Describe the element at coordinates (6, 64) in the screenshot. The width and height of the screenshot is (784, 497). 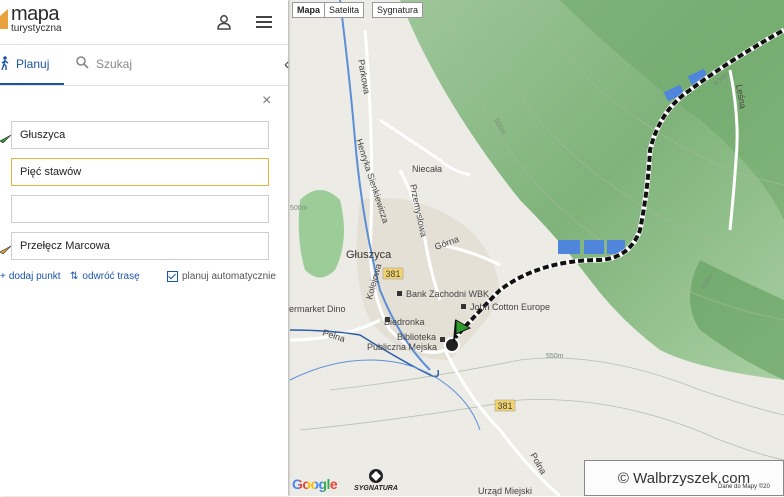
I see `hiker-icon` at that location.